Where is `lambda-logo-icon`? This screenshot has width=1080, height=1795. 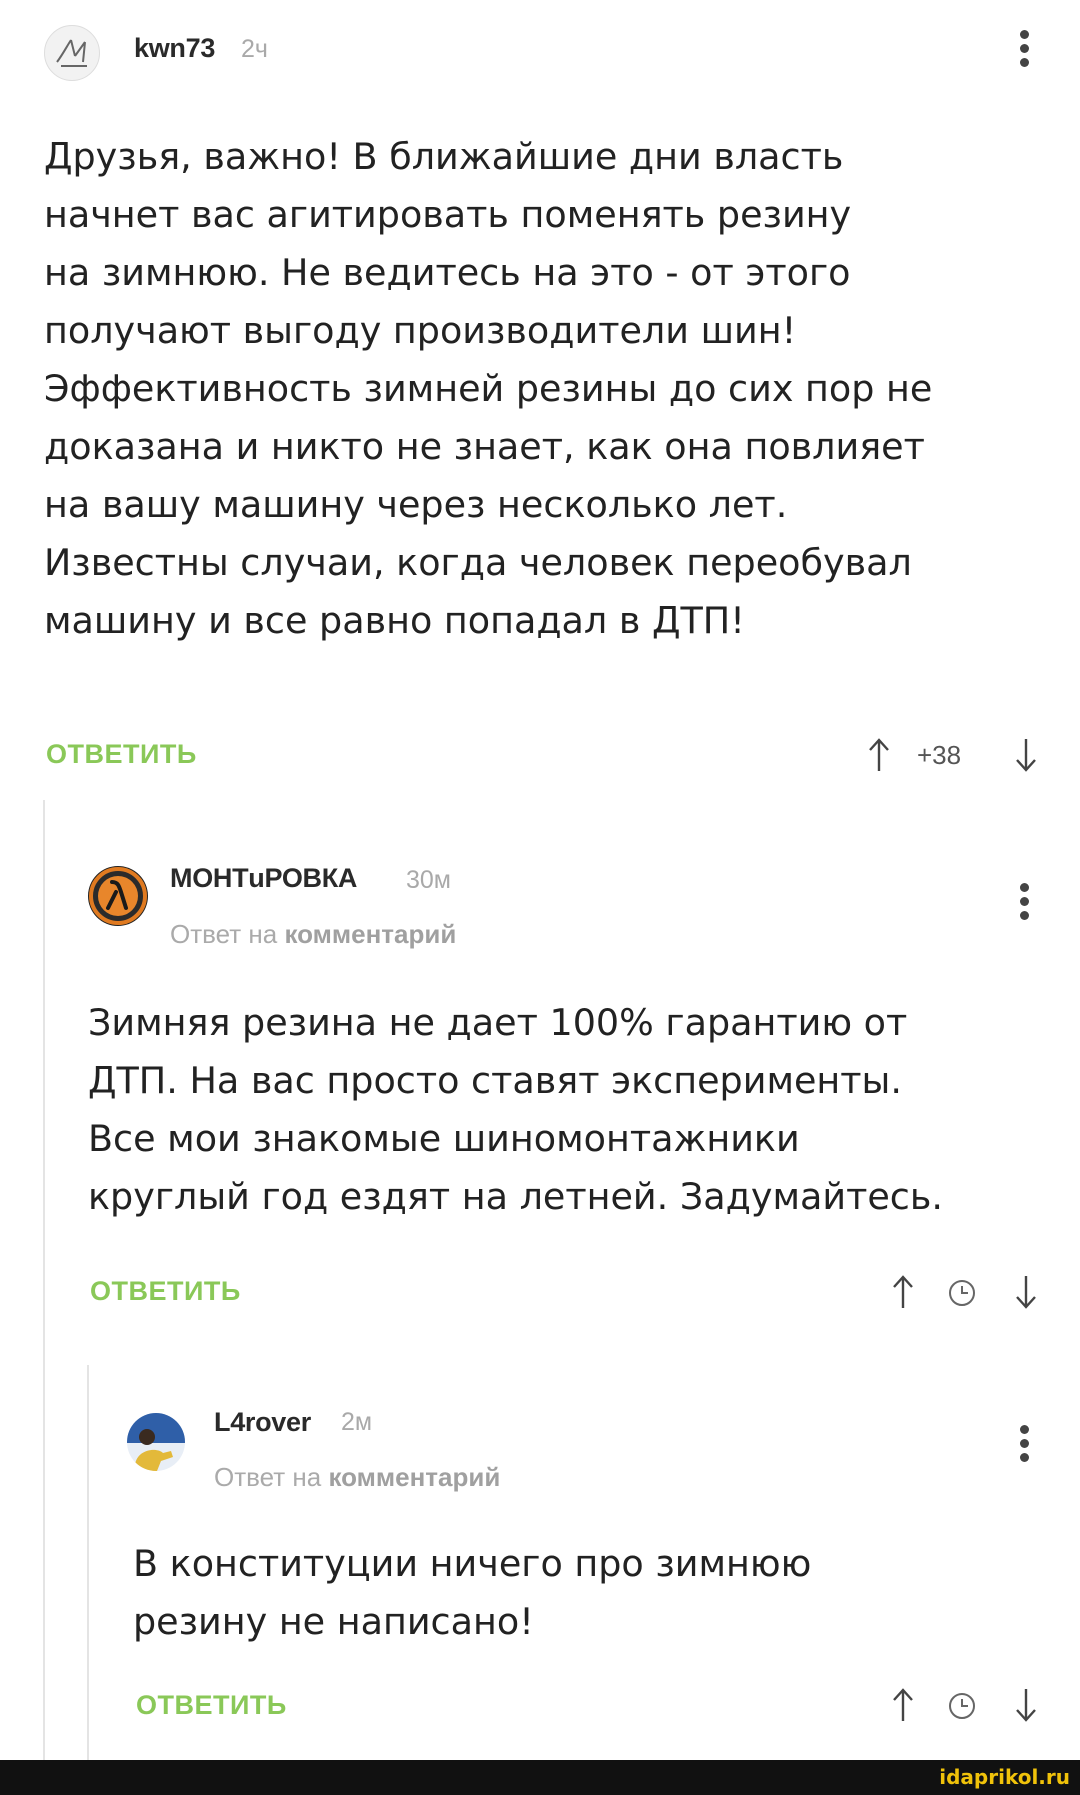
lambda-logo-icon is located at coordinates (118, 896).